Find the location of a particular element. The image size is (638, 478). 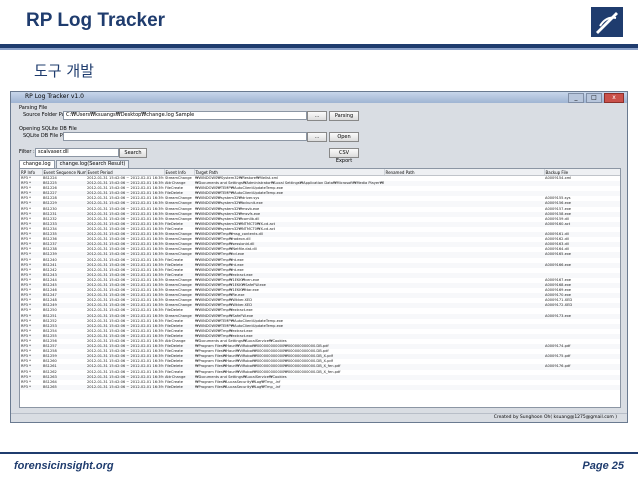

parsing-button: Parsing is located at coordinates (344, 116).